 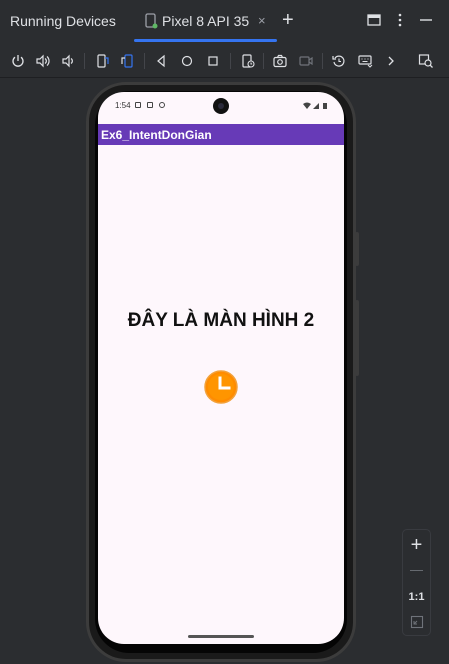 What do you see at coordinates (221, 134) in the screenshot?
I see `app-bar: Ex6_IntentDonGian` at bounding box center [221, 134].